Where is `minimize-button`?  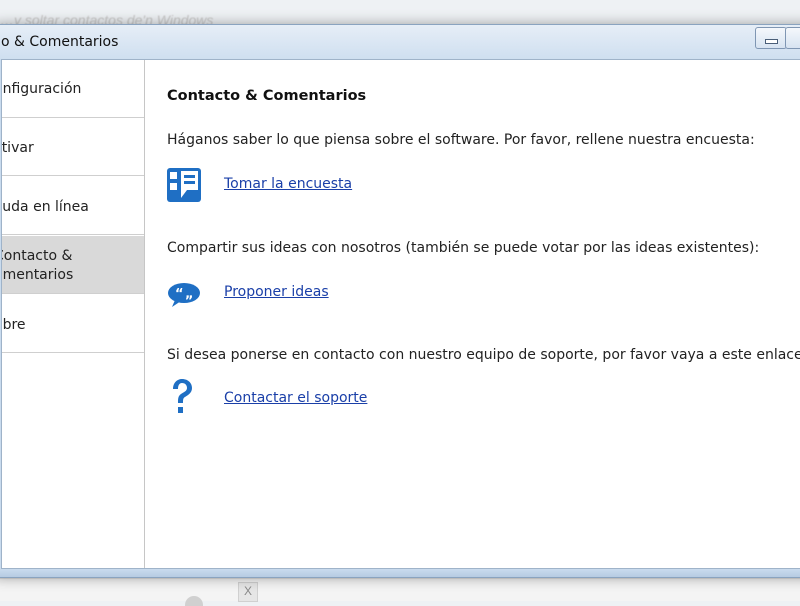 minimize-button is located at coordinates (771, 38).